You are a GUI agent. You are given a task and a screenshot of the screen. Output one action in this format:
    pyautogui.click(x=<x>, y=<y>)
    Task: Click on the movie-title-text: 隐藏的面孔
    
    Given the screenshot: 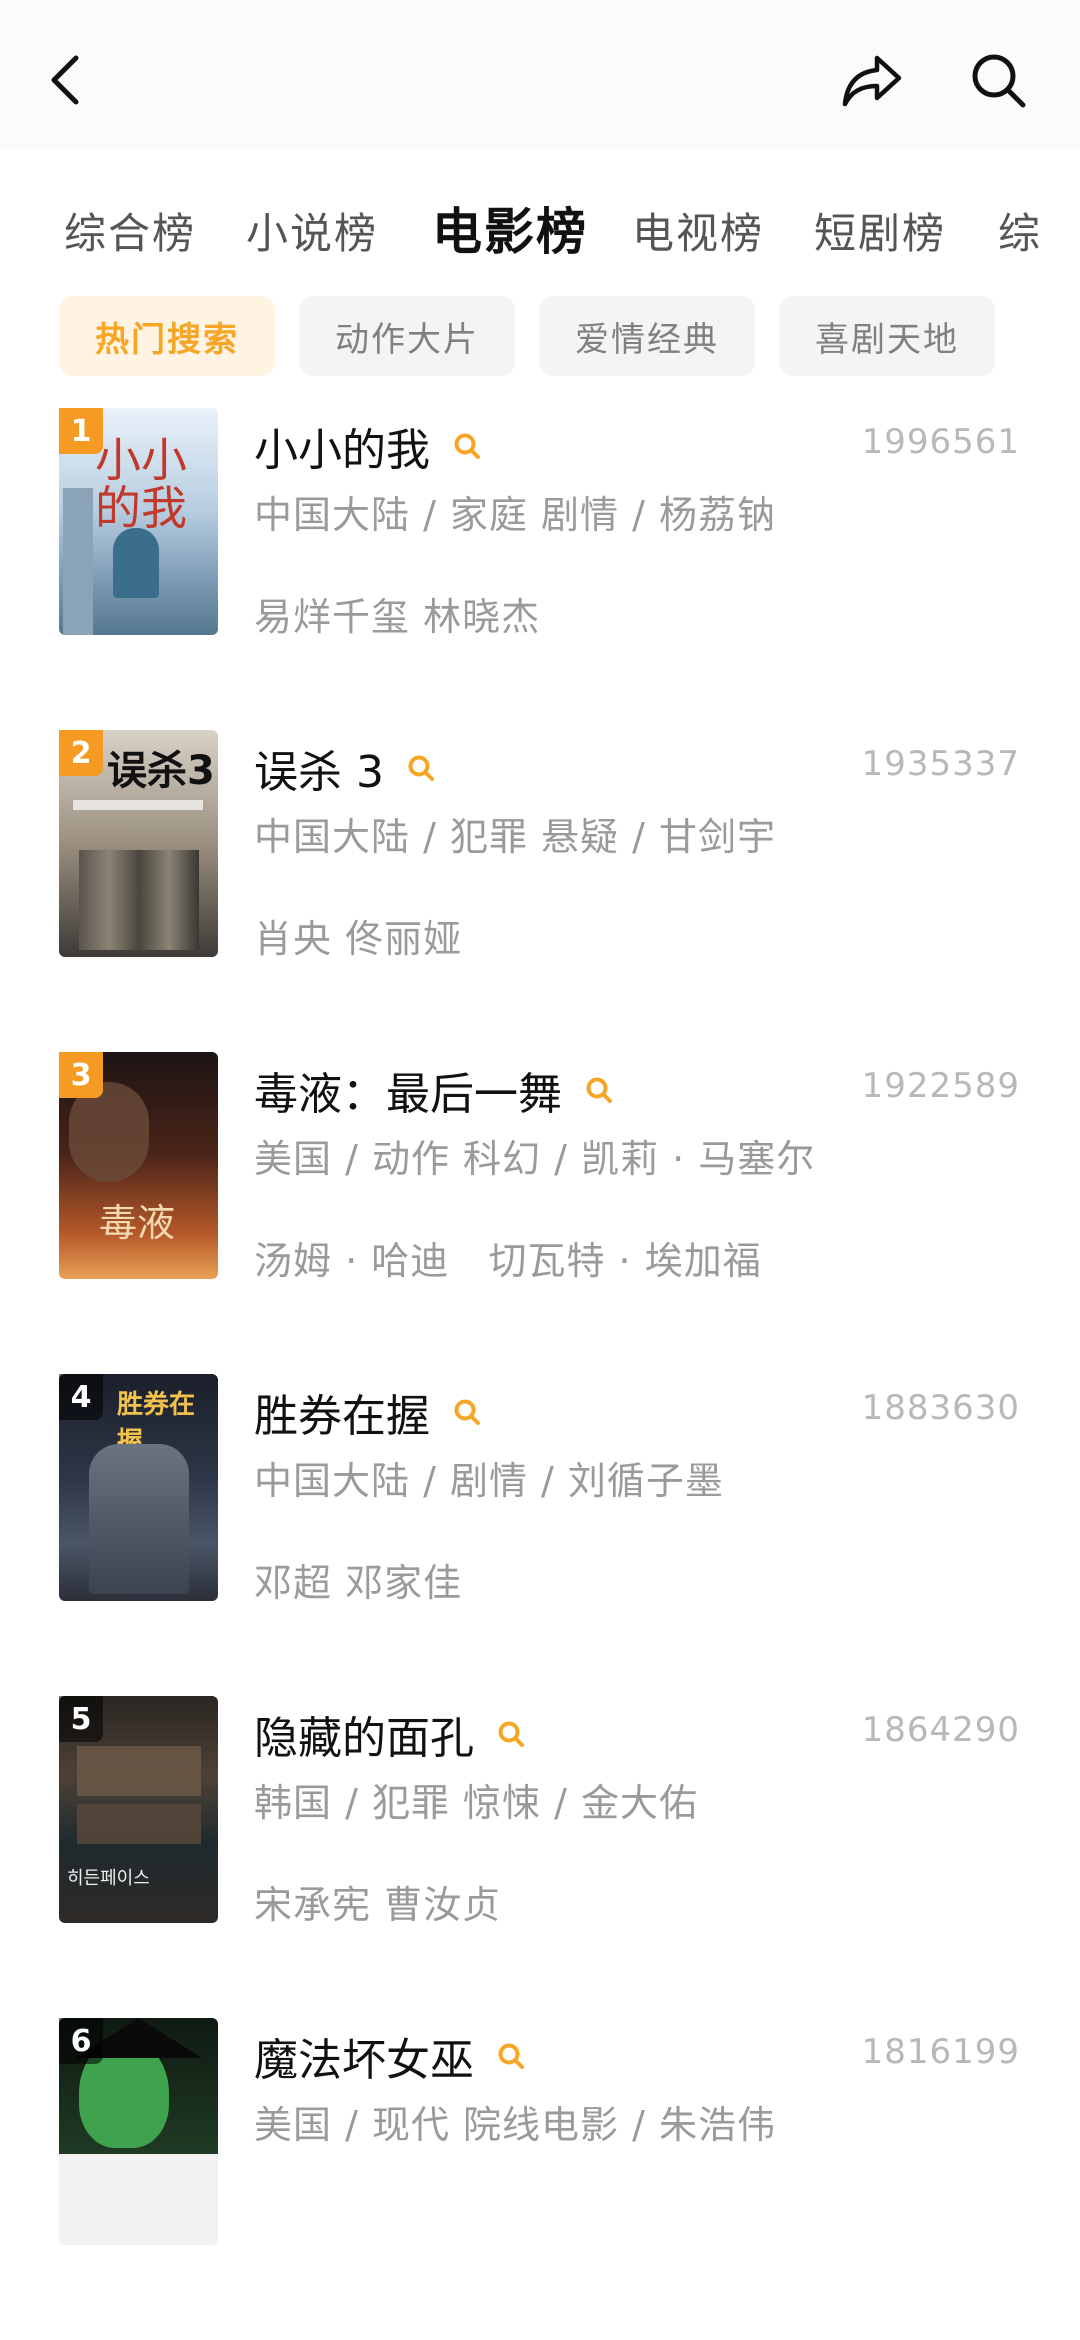 What is the action you would take?
    pyautogui.click(x=364, y=1738)
    